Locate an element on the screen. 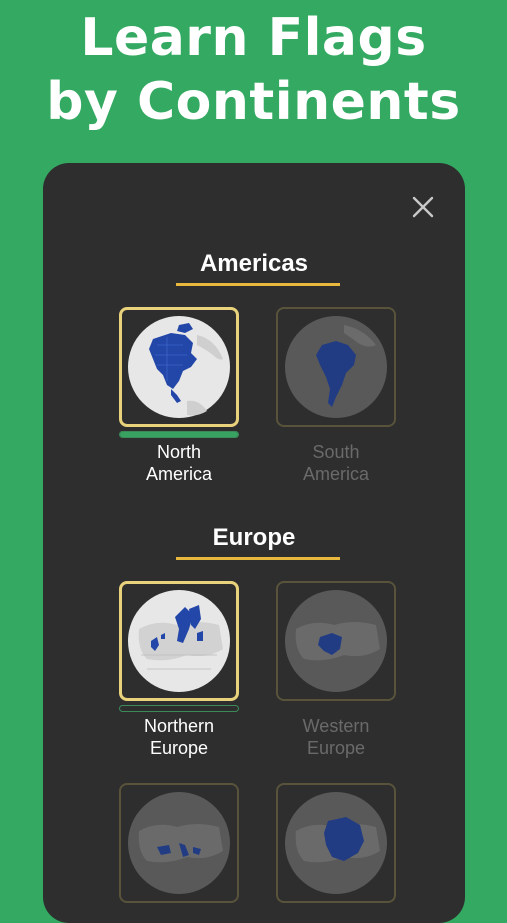 The height and width of the screenshot is (923, 507). label-western-europe-line-2: Europe is located at coordinates (336, 748).